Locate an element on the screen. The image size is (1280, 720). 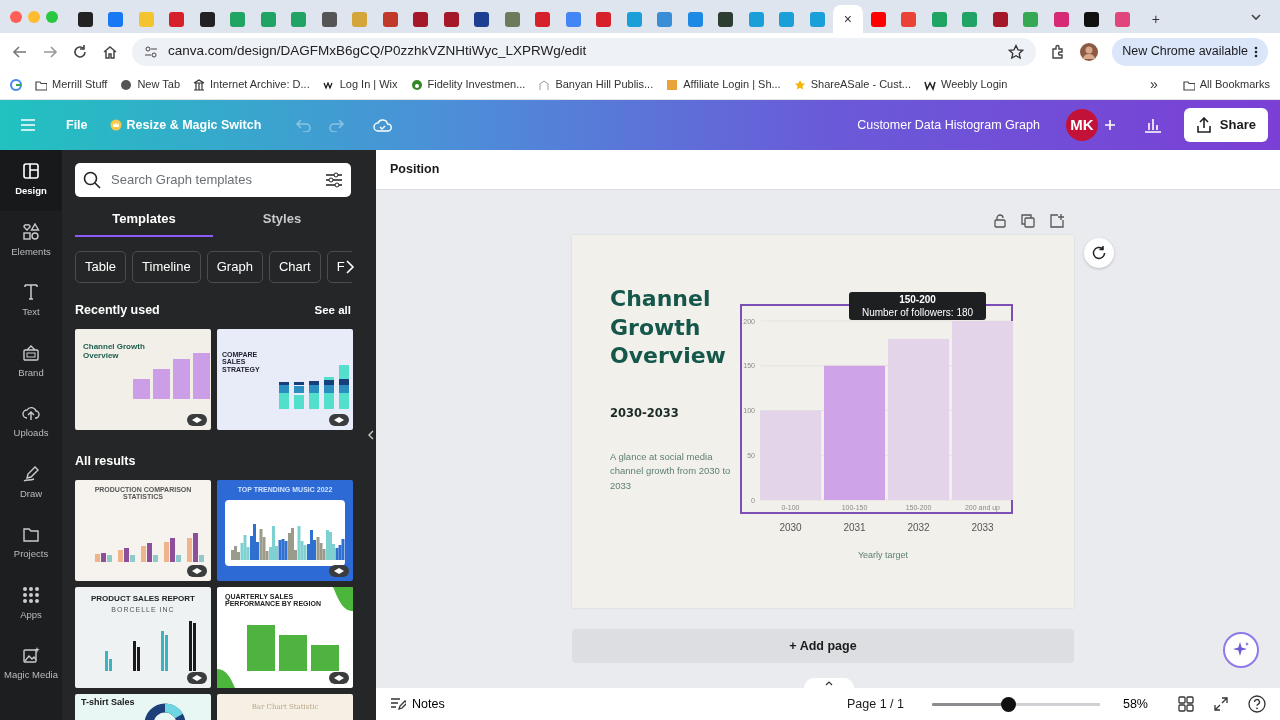
comment-refresh-icon is located at coordinates (1099, 253).